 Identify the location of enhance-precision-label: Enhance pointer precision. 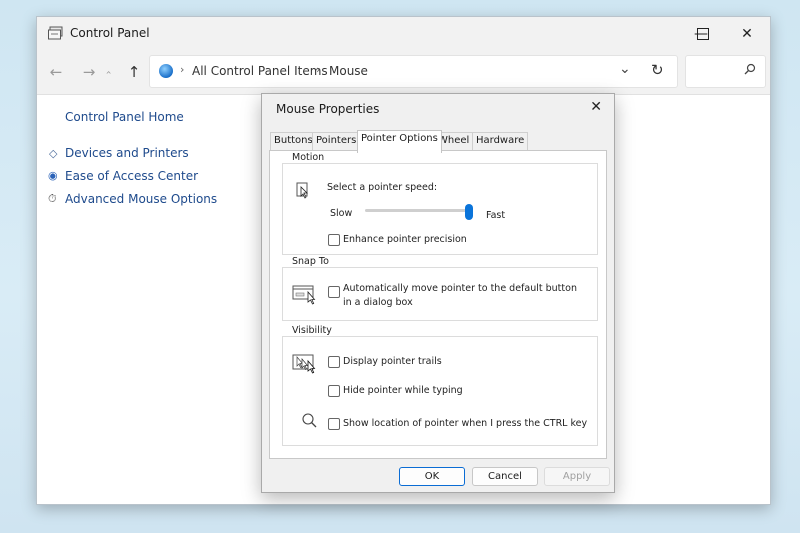
(405, 239).